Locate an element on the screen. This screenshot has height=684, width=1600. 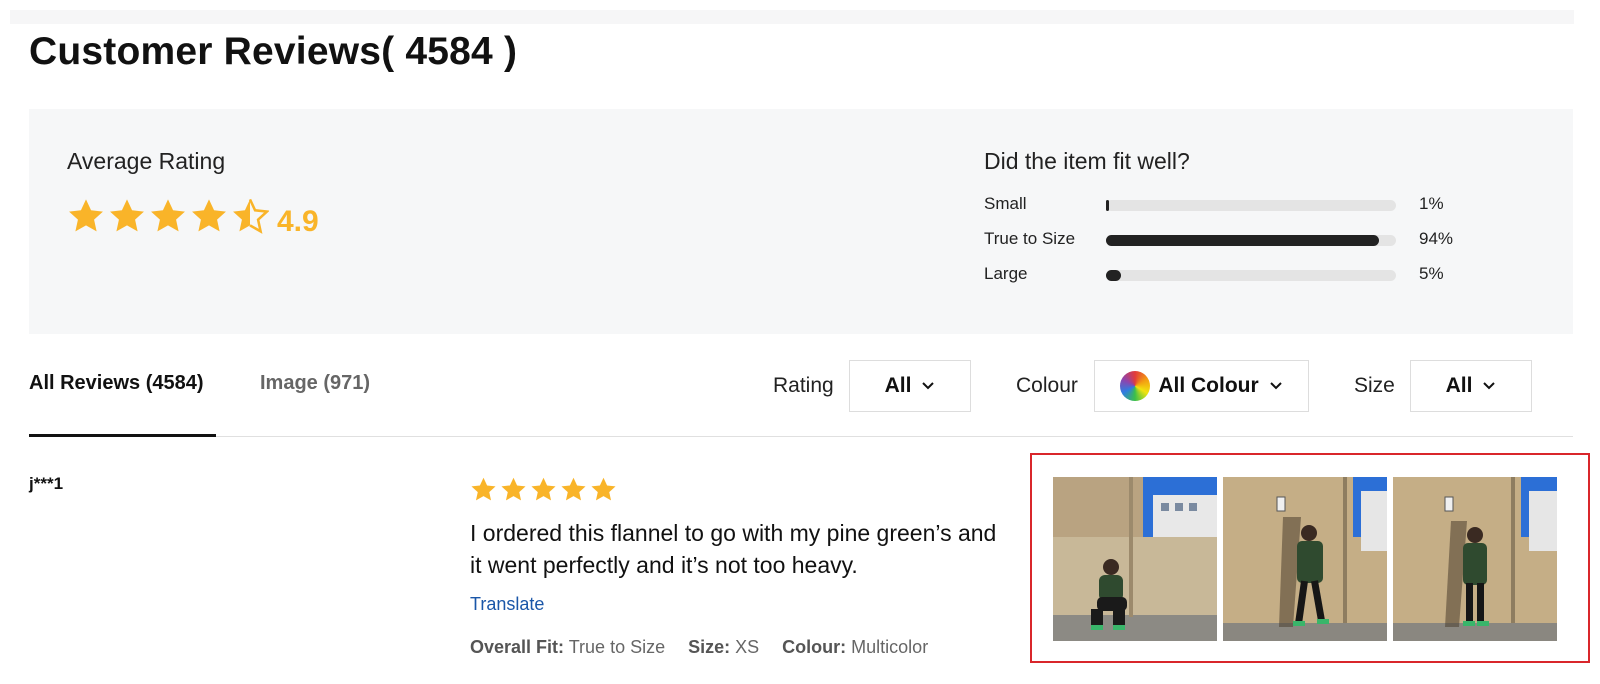
fit-percent: 1% is located at coordinates (1431, 203).